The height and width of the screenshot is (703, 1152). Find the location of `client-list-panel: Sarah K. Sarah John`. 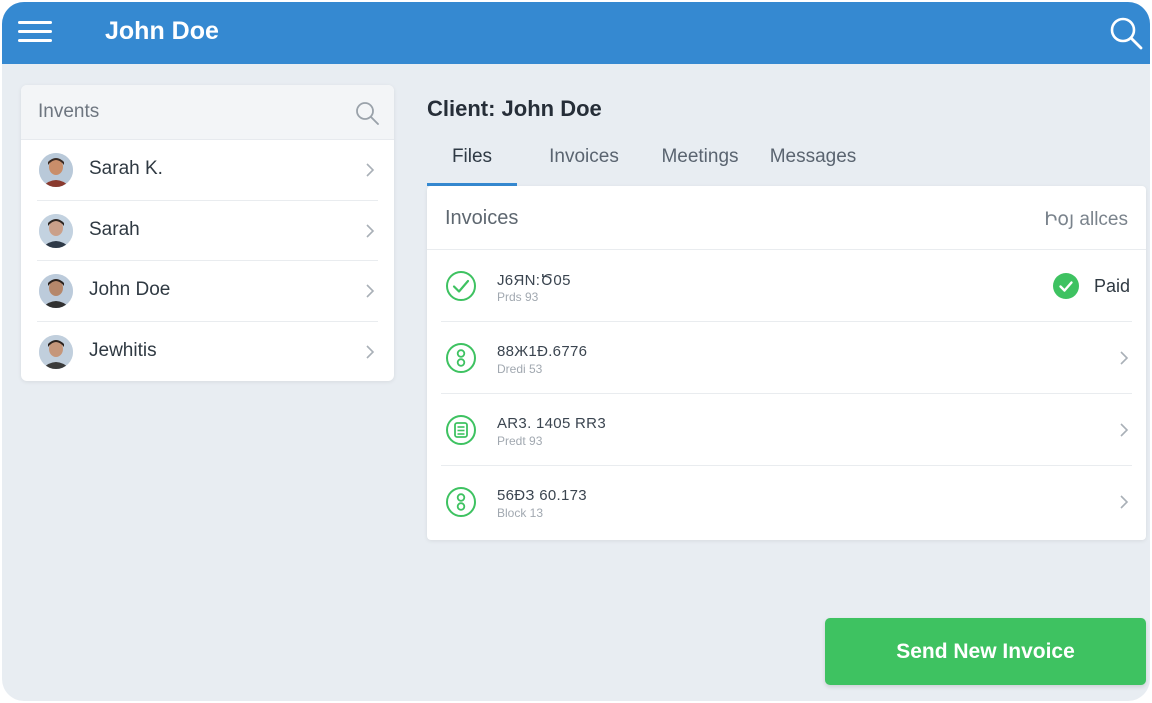

client-list-panel: Sarah K. Sarah John is located at coordinates (207, 233).